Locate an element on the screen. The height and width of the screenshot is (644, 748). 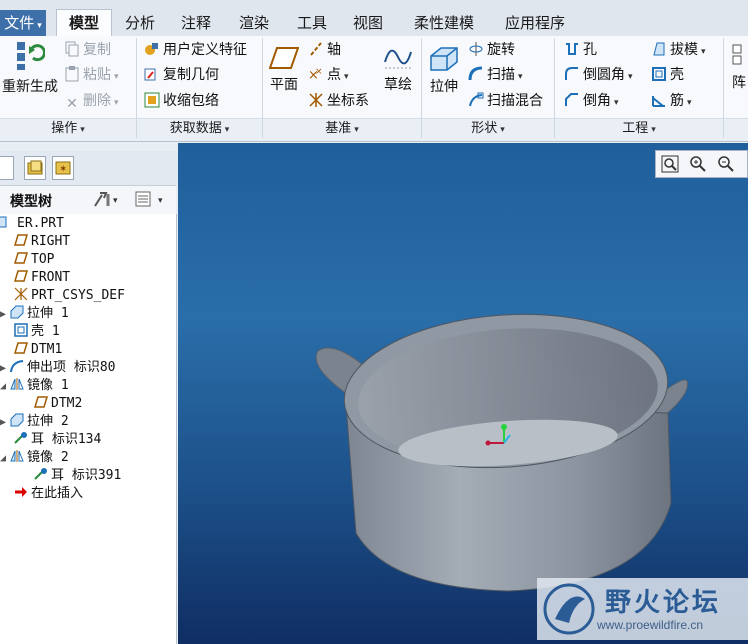
extrude-button: 拉伸 is located at coordinates (444, 71).